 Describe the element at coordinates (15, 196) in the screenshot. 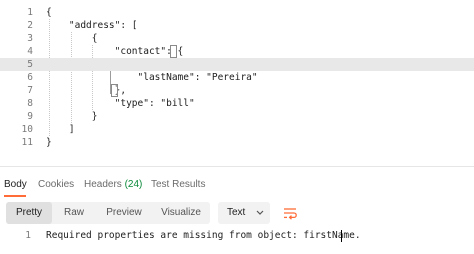

I see `active-tab-indicator` at that location.